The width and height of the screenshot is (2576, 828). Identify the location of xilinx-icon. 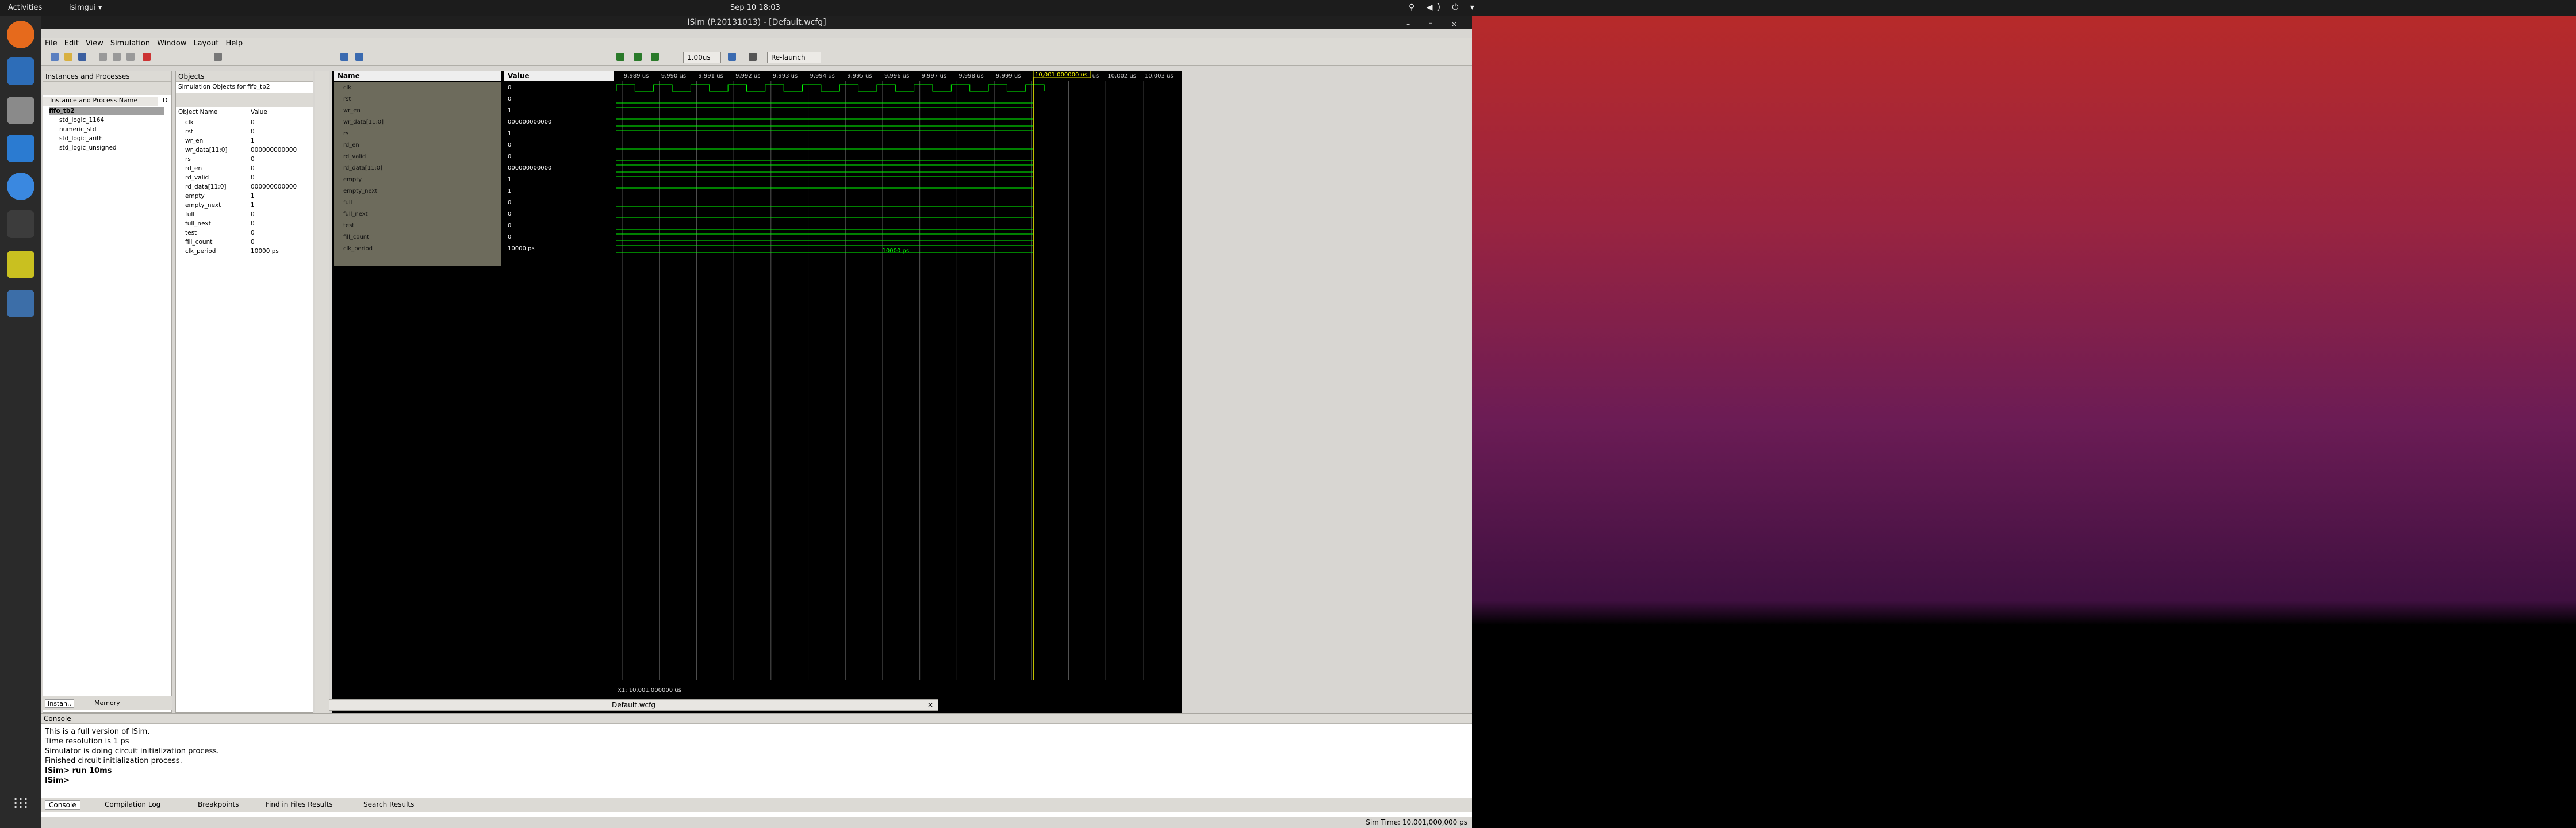
(20, 264).